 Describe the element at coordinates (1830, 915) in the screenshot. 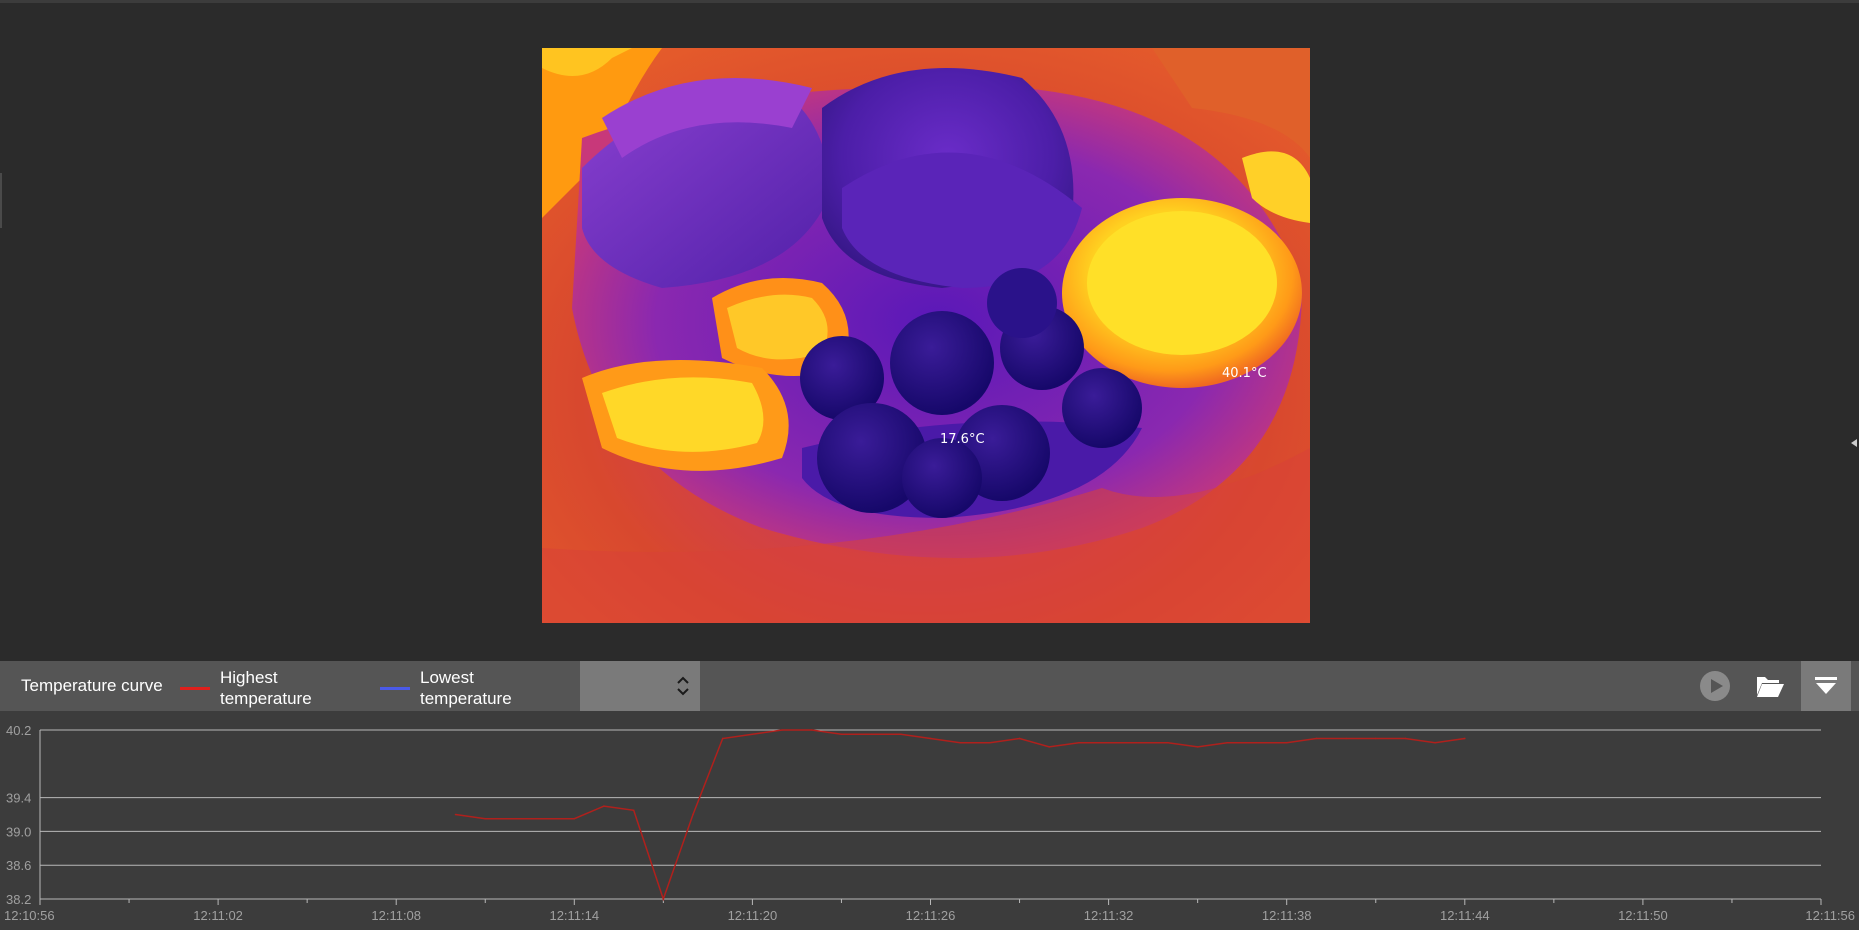

I see `x-tick-label: 12:11:56` at that location.